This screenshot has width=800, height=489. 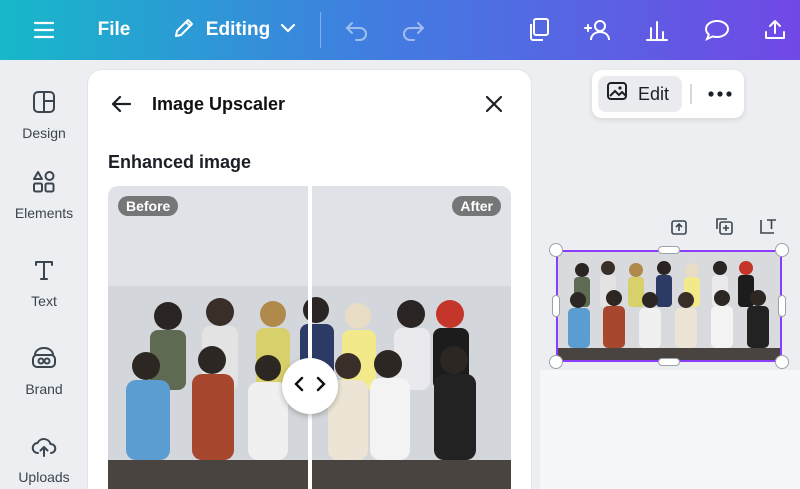 I want to click on edit-label: Edit, so click(x=654, y=93).